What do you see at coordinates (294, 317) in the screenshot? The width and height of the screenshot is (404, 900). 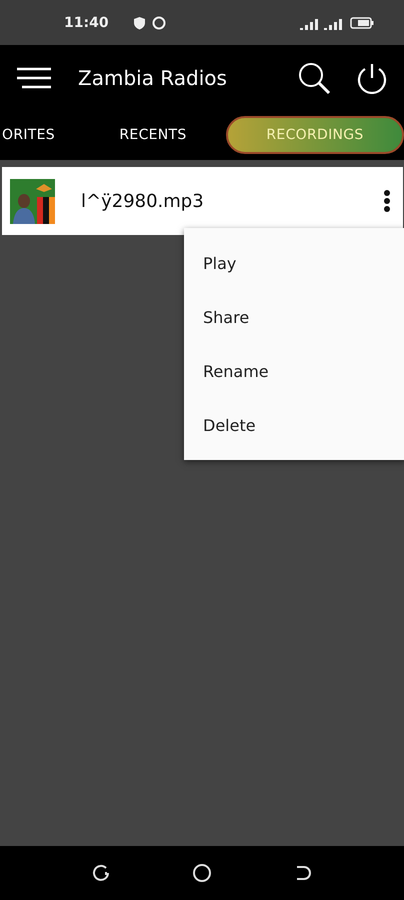 I see `menu-item: Share` at bounding box center [294, 317].